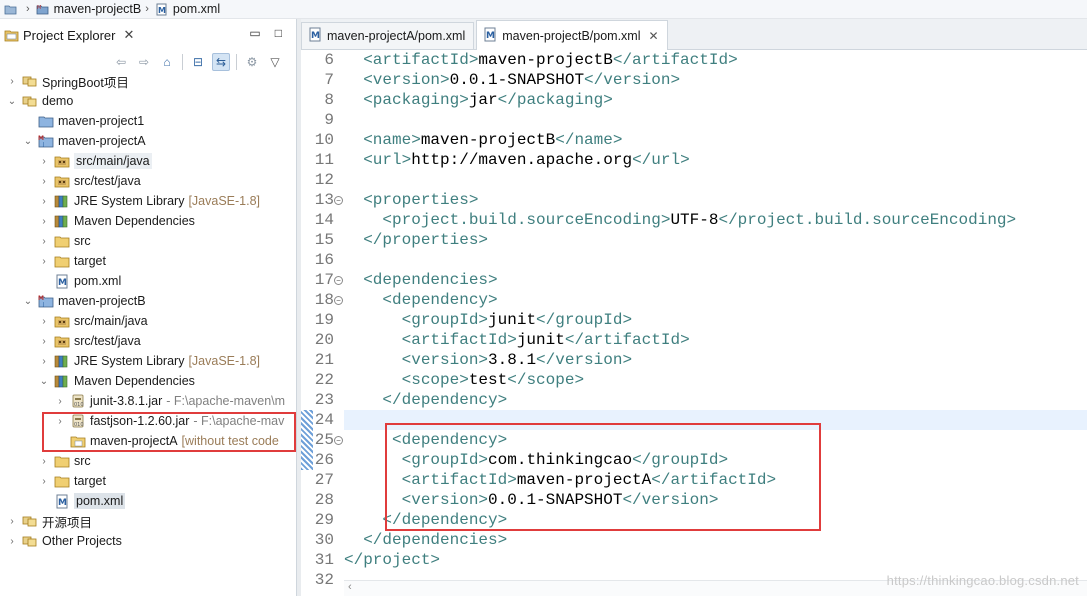 The height and width of the screenshot is (596, 1087). I want to click on link-with-editor-icon: ⇆, so click(221, 62).